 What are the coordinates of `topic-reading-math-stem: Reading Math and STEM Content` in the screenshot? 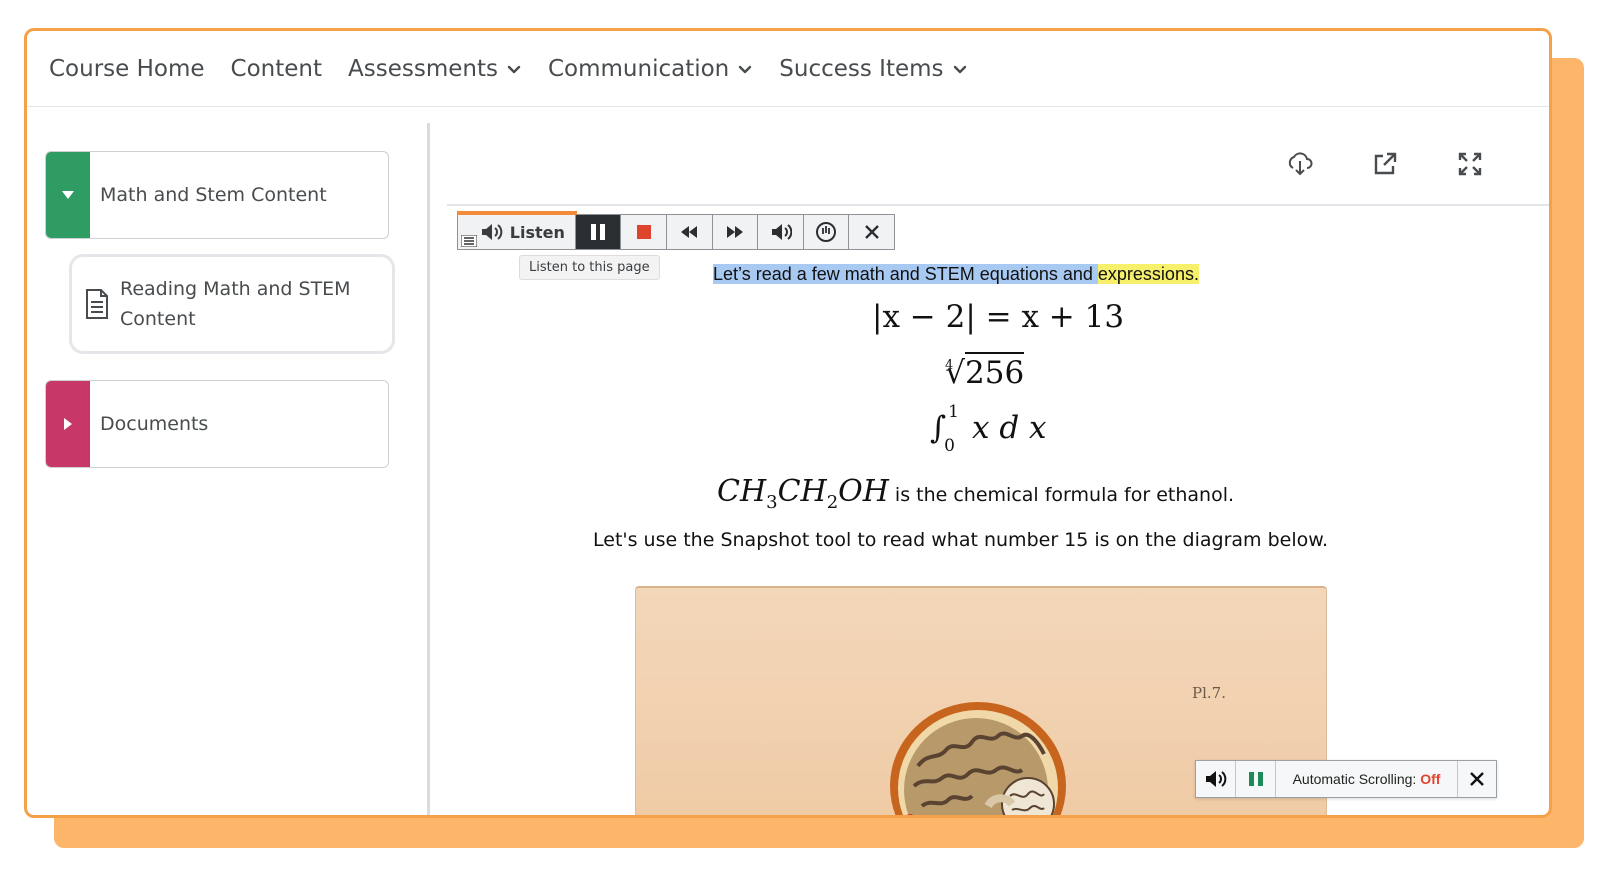 It's located at (232, 304).